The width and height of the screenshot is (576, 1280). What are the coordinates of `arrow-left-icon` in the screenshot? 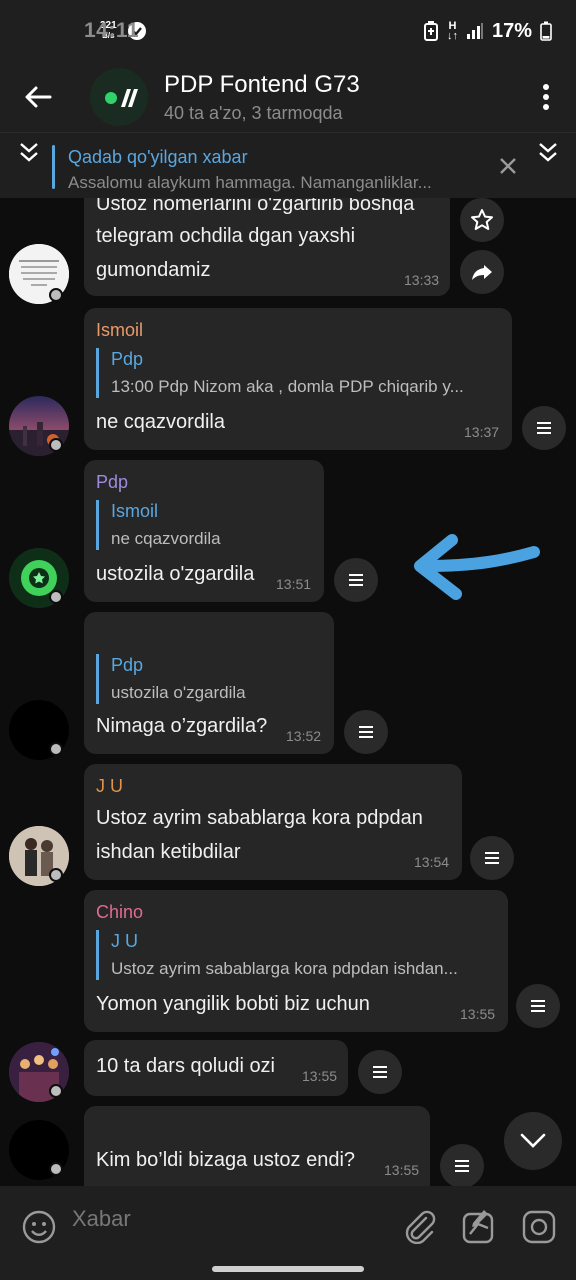 It's located at (38, 97).